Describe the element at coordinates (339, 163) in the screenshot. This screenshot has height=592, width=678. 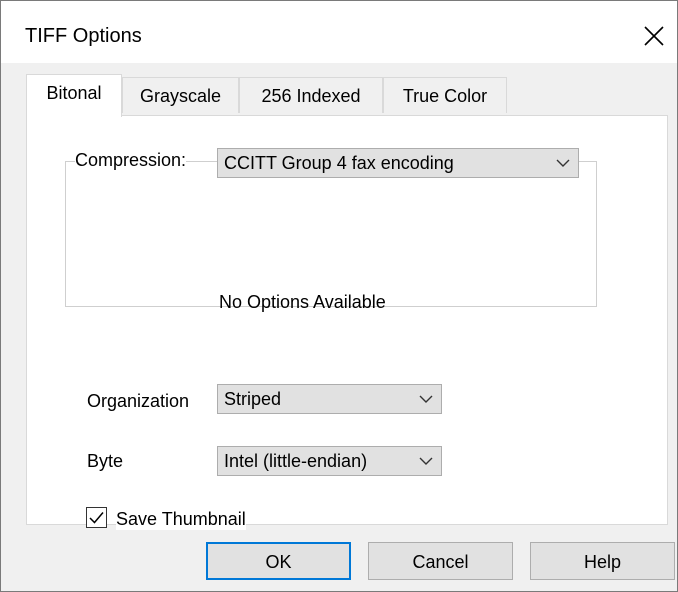
I see `compression-value: CCITT Group 4 fax encoding` at that location.